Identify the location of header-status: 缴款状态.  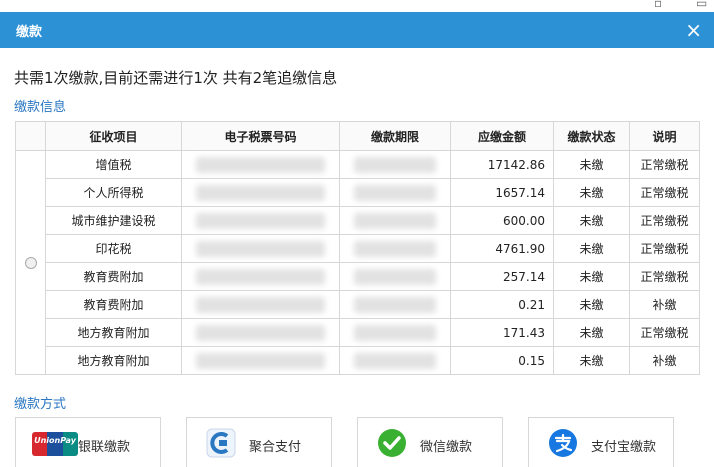
(591, 136).